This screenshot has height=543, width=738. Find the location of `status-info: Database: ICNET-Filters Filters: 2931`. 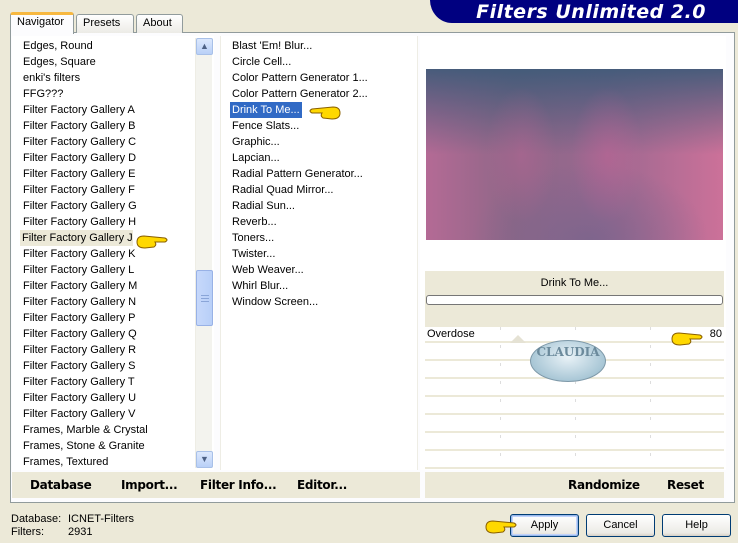

status-info: Database: ICNET-Filters Filters: 2931 is located at coordinates (72, 526).